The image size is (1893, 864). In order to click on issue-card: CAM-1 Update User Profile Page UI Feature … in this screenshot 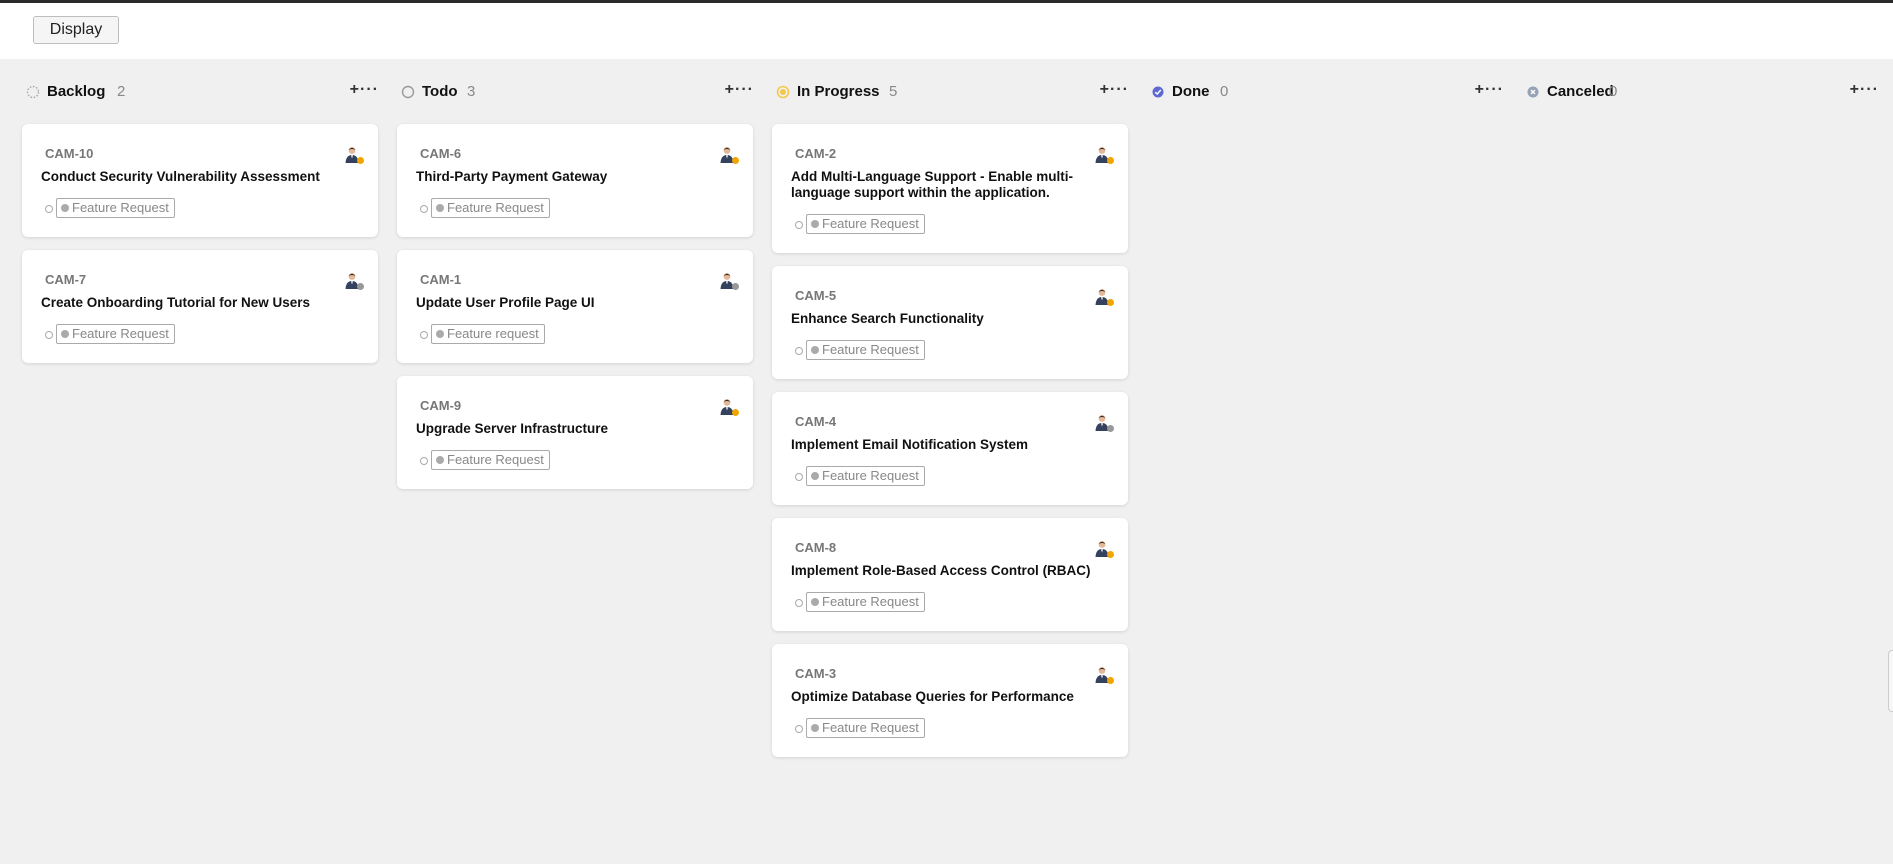, I will do `click(575, 306)`.